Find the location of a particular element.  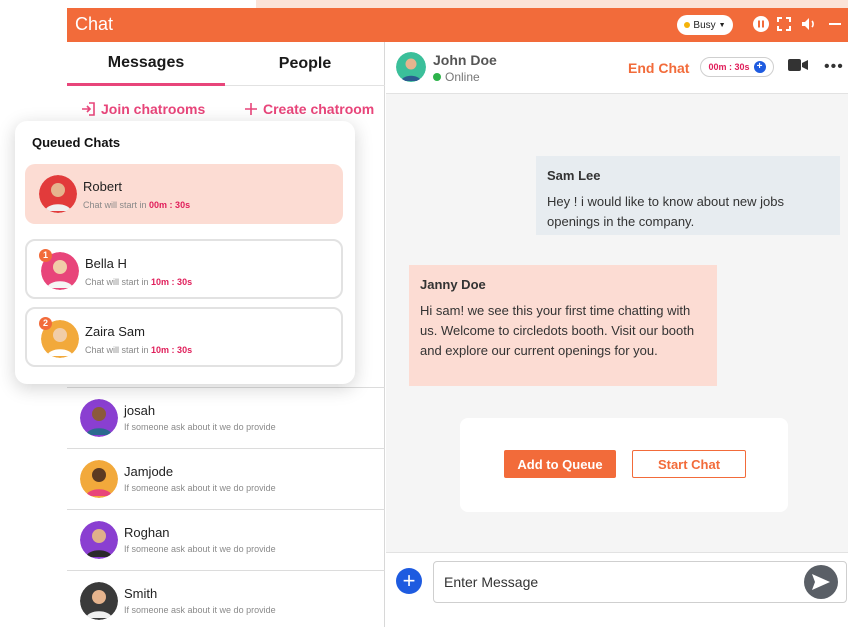

fullscreen-button is located at coordinates (784, 24).